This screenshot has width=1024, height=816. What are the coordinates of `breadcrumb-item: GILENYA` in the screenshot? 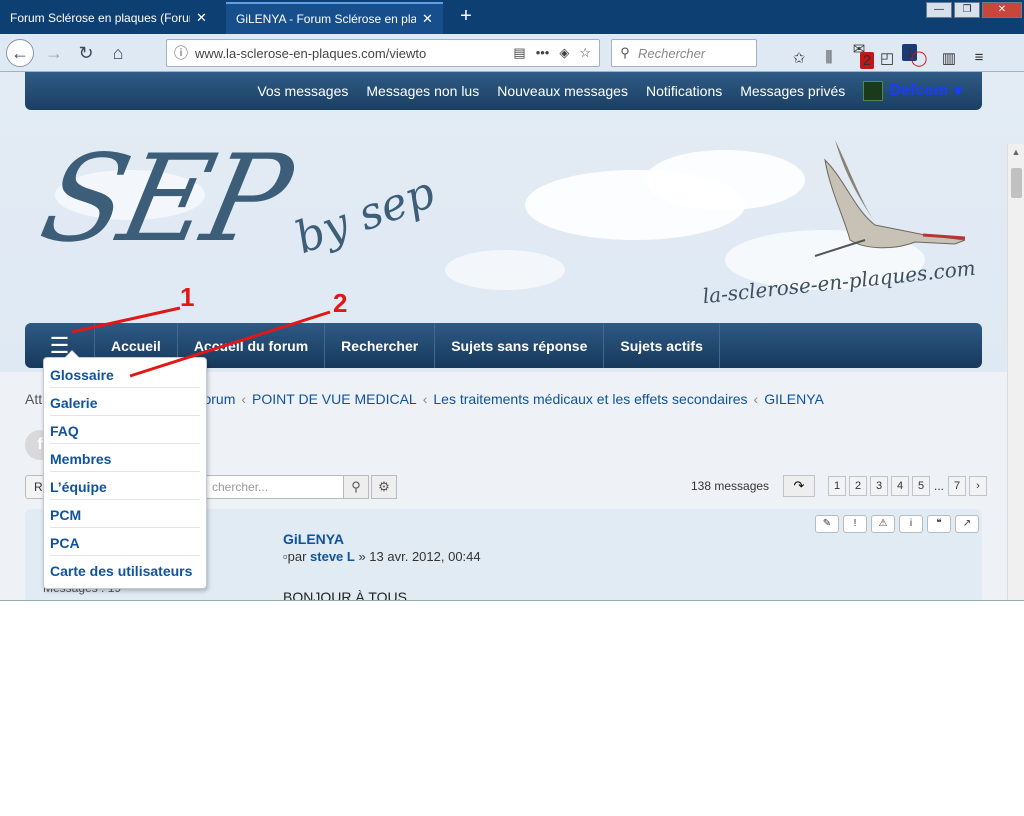 It's located at (794, 399).